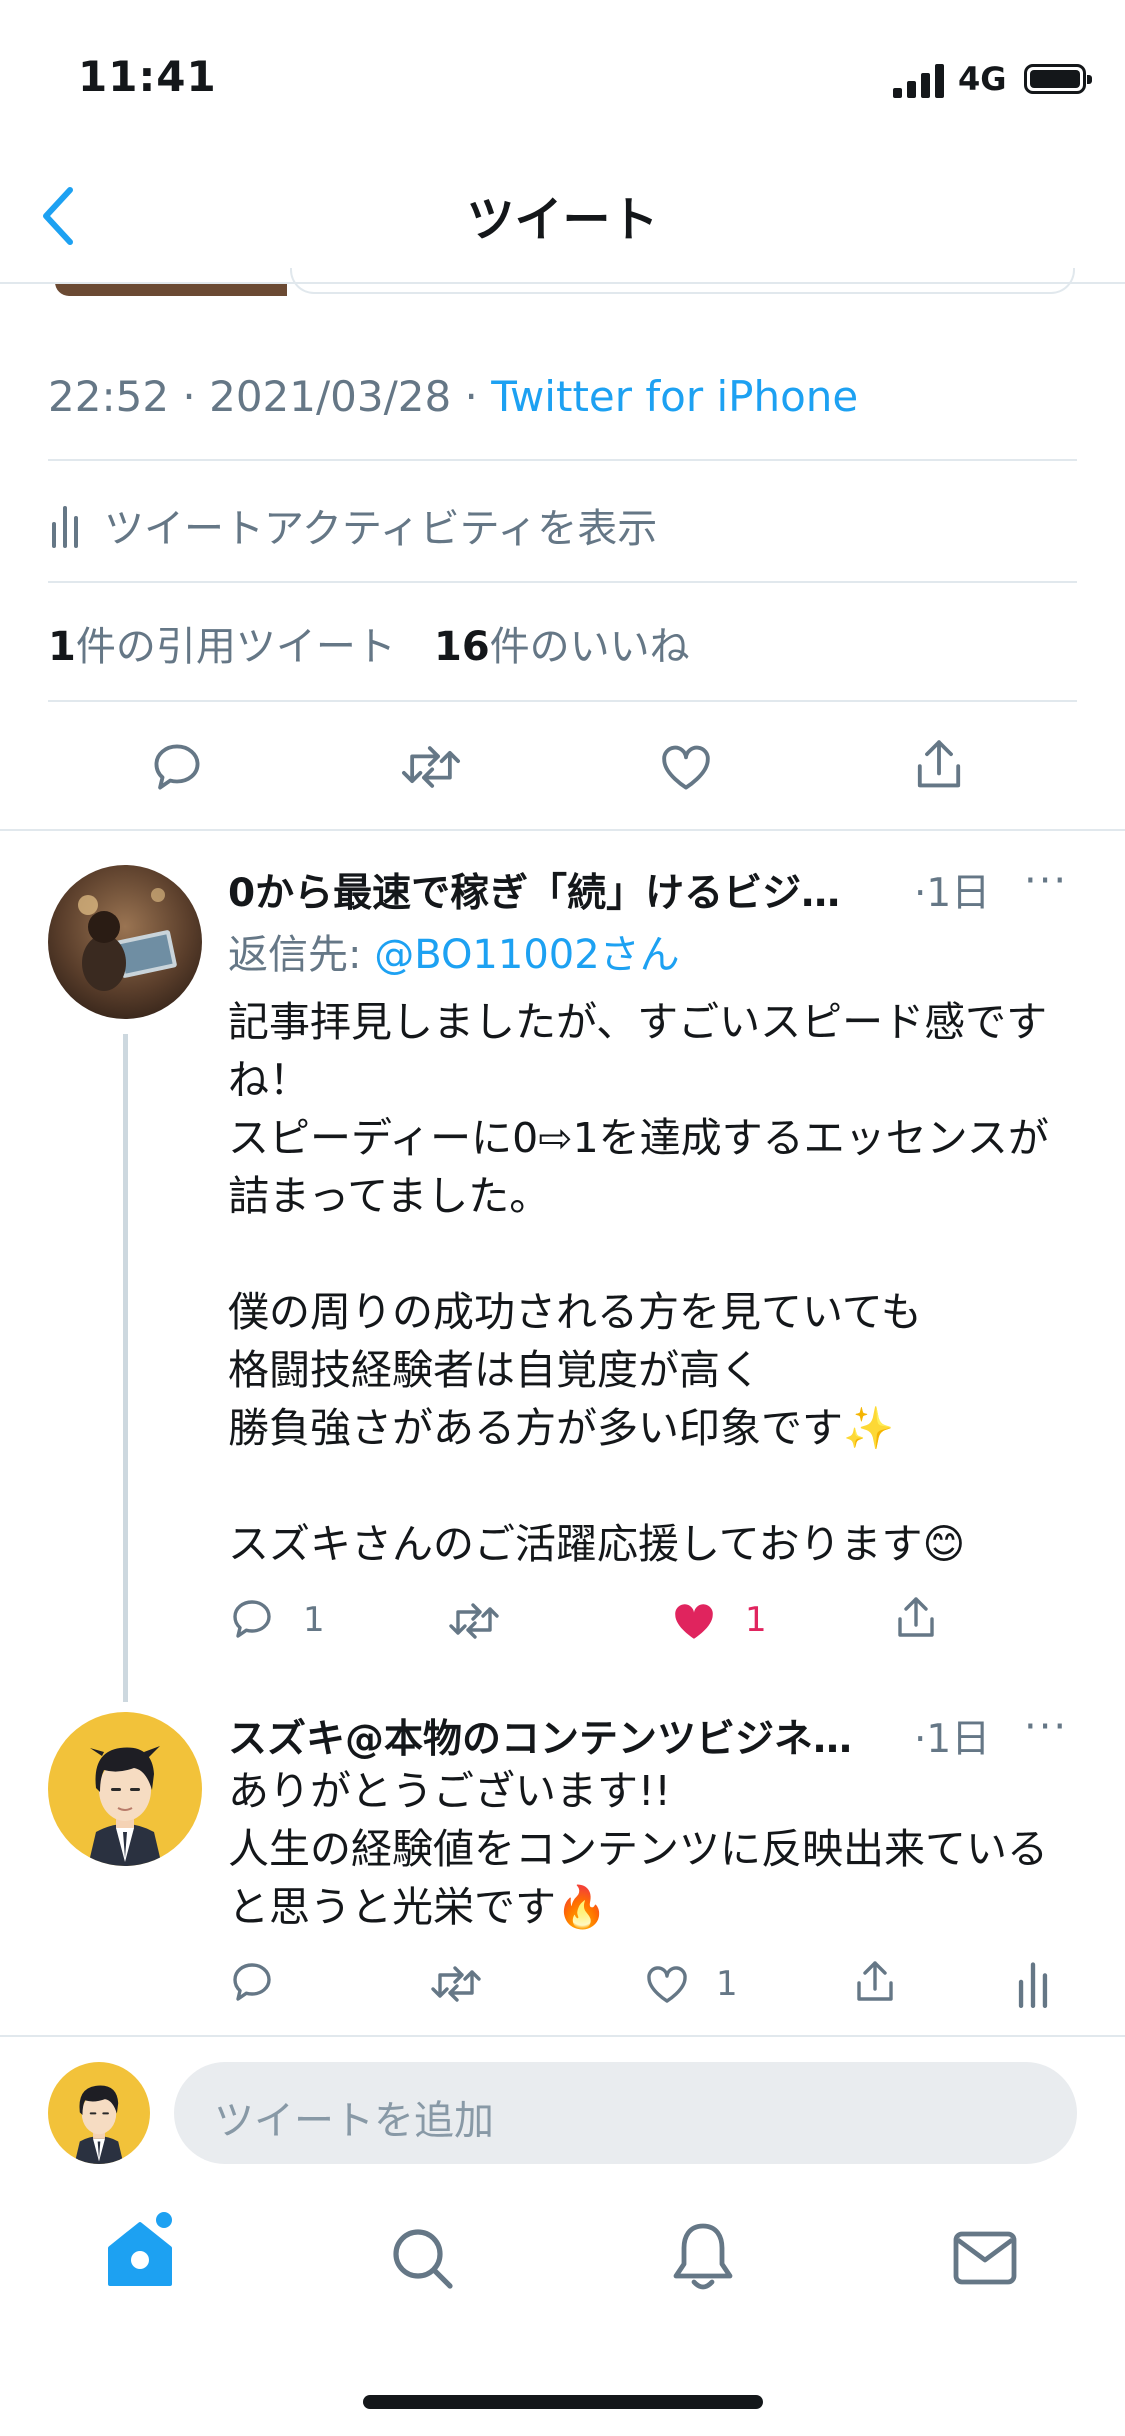 The height and width of the screenshot is (2436, 1125). I want to click on reply-to-label: 返信先:, so click(301, 955).